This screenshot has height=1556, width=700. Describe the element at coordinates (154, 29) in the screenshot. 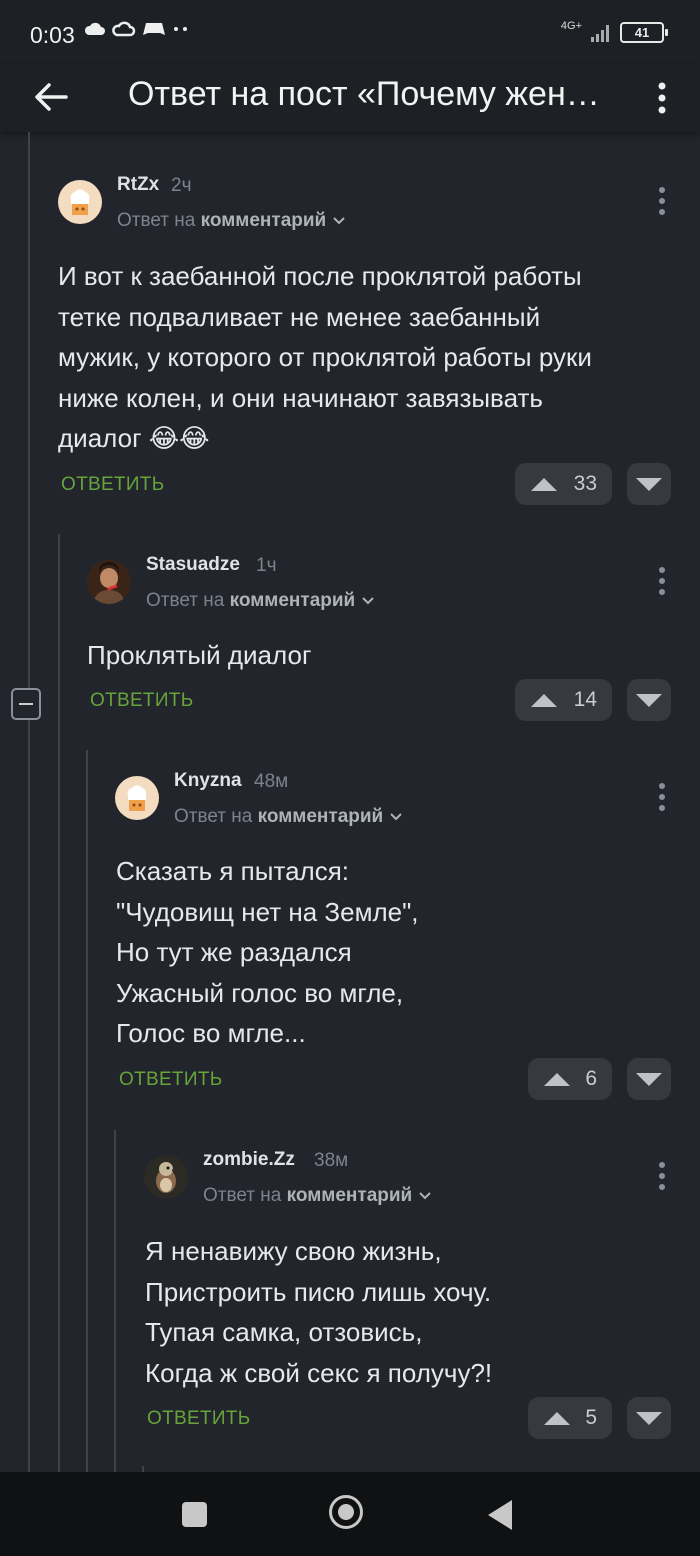

I see `gamepad-icon` at that location.